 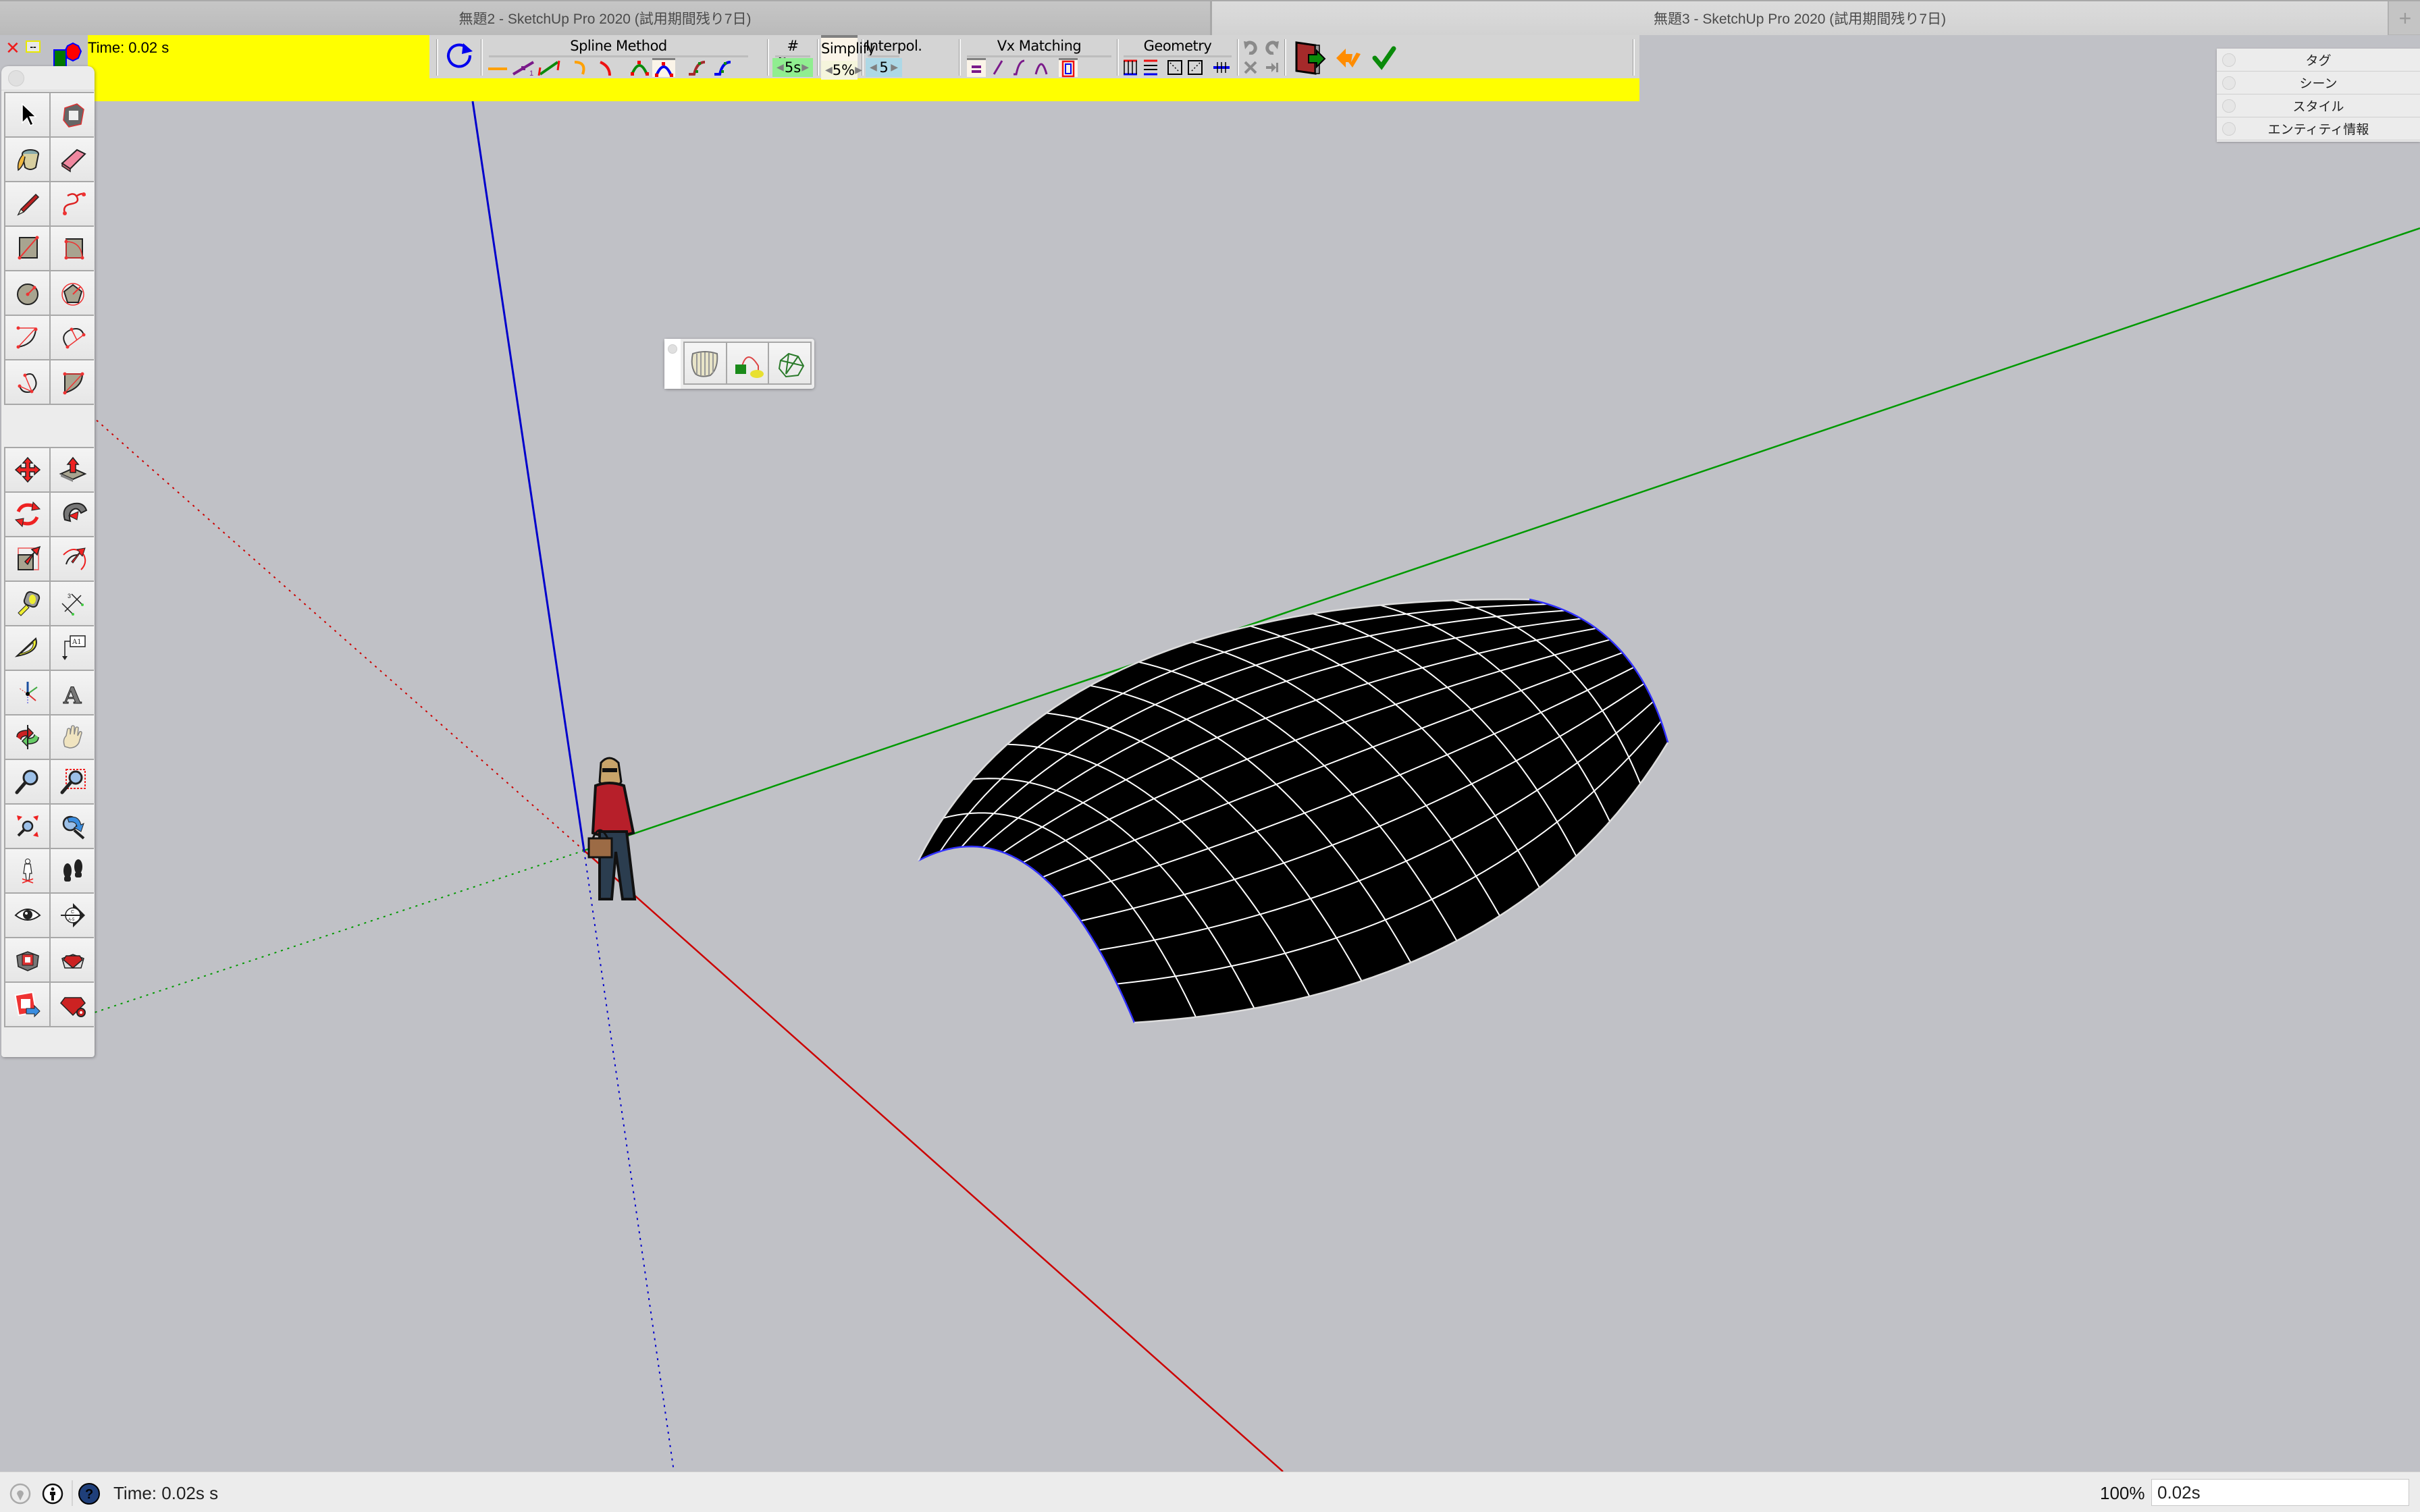 What do you see at coordinates (33, 46) in the screenshot?
I see `minimize-button: --` at bounding box center [33, 46].